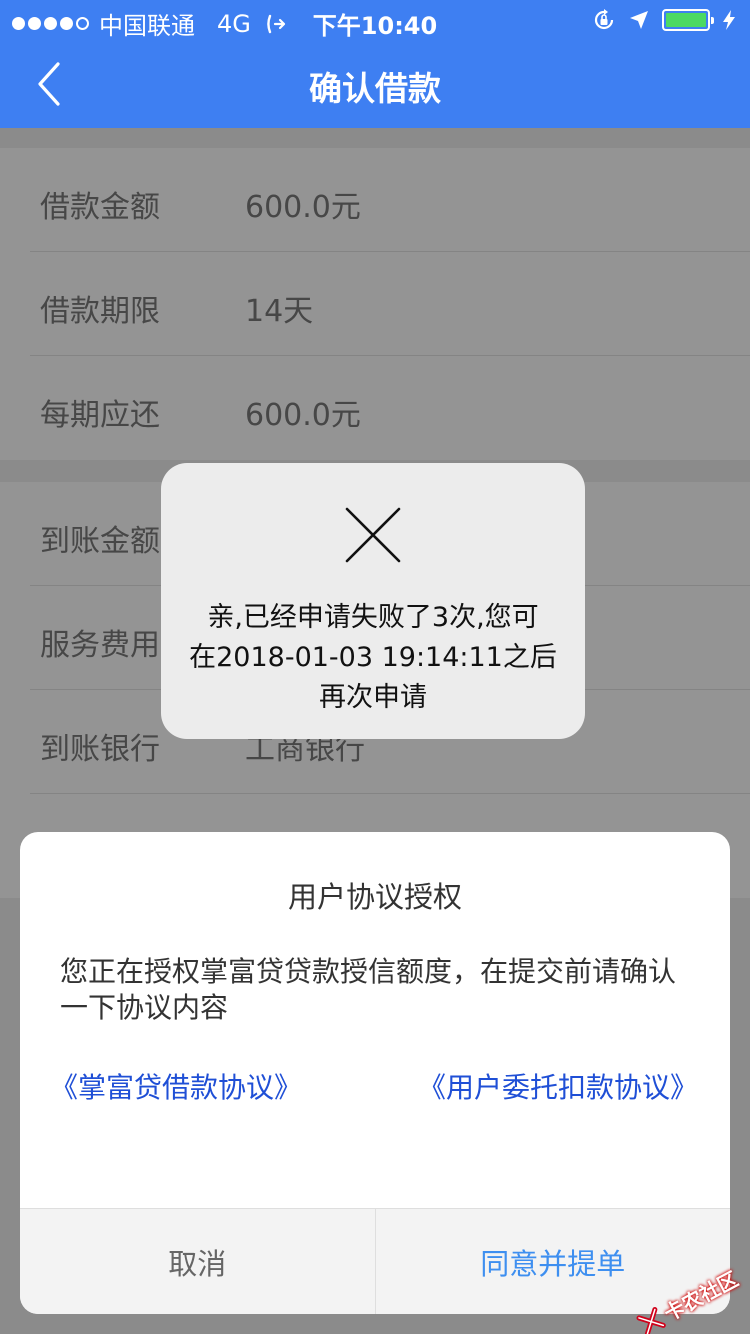 The width and height of the screenshot is (750, 1334). Describe the element at coordinates (604, 19) in the screenshot. I see `orientation-lock-icon` at that location.